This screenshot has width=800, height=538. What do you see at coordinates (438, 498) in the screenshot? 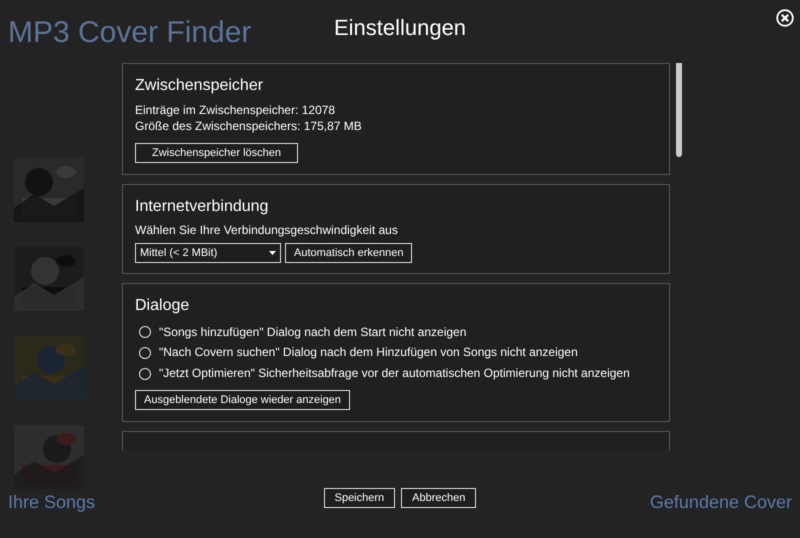
I see `cancel-button: Abbrechen` at bounding box center [438, 498].